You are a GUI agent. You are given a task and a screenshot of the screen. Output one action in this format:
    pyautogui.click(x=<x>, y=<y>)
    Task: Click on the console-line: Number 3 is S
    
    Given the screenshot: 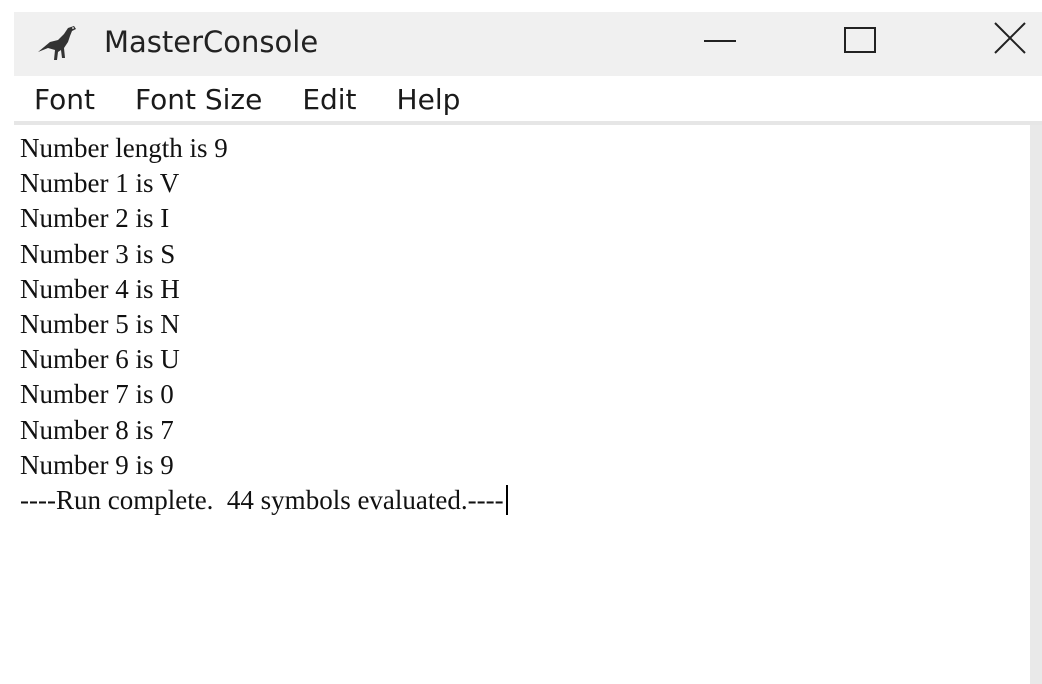 What is the action you would take?
    pyautogui.click(x=98, y=253)
    